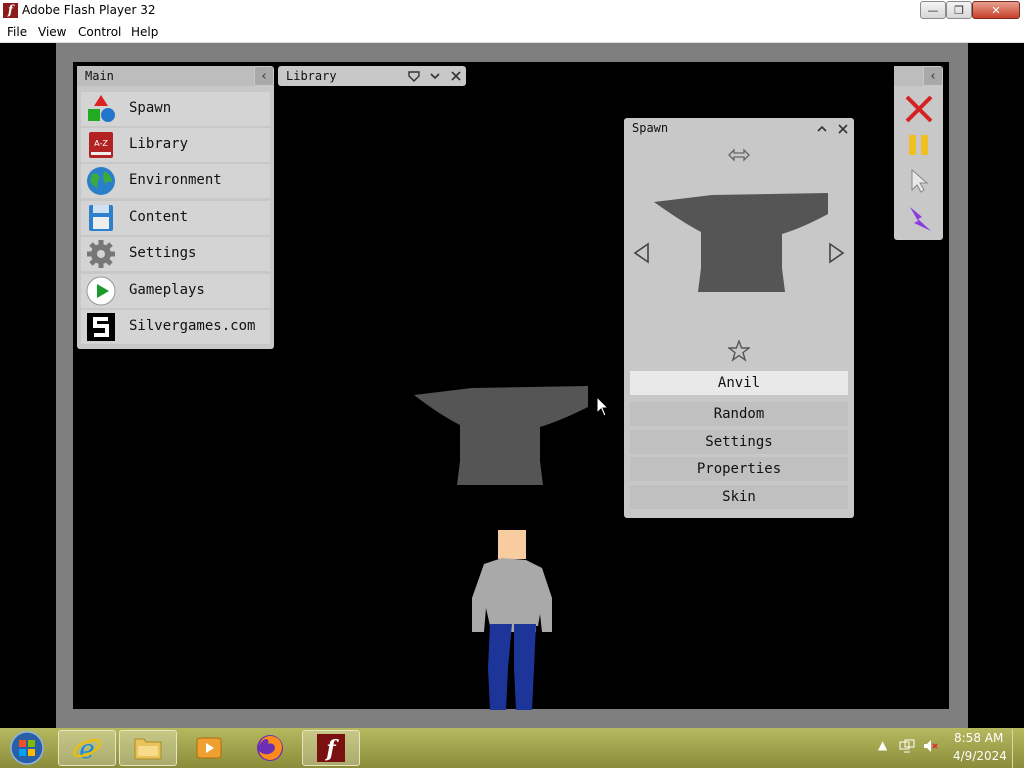  I want to click on taskbar-media-player, so click(209, 748).